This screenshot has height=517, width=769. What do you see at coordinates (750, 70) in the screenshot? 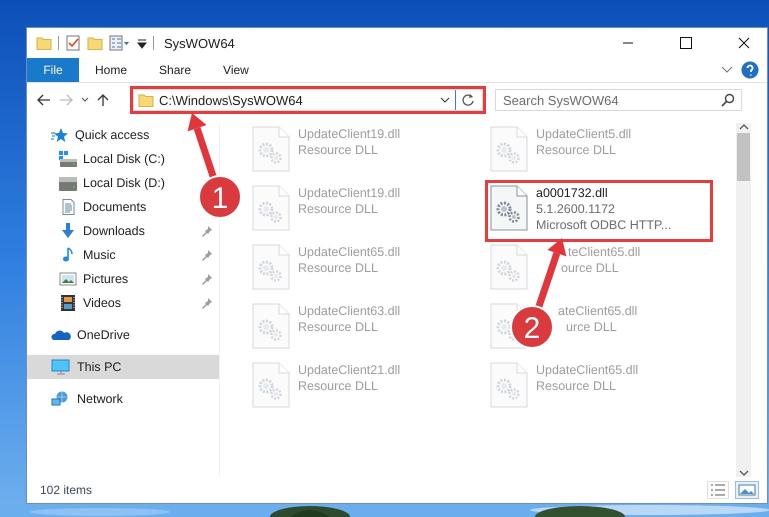
I see `help-icon` at bounding box center [750, 70].